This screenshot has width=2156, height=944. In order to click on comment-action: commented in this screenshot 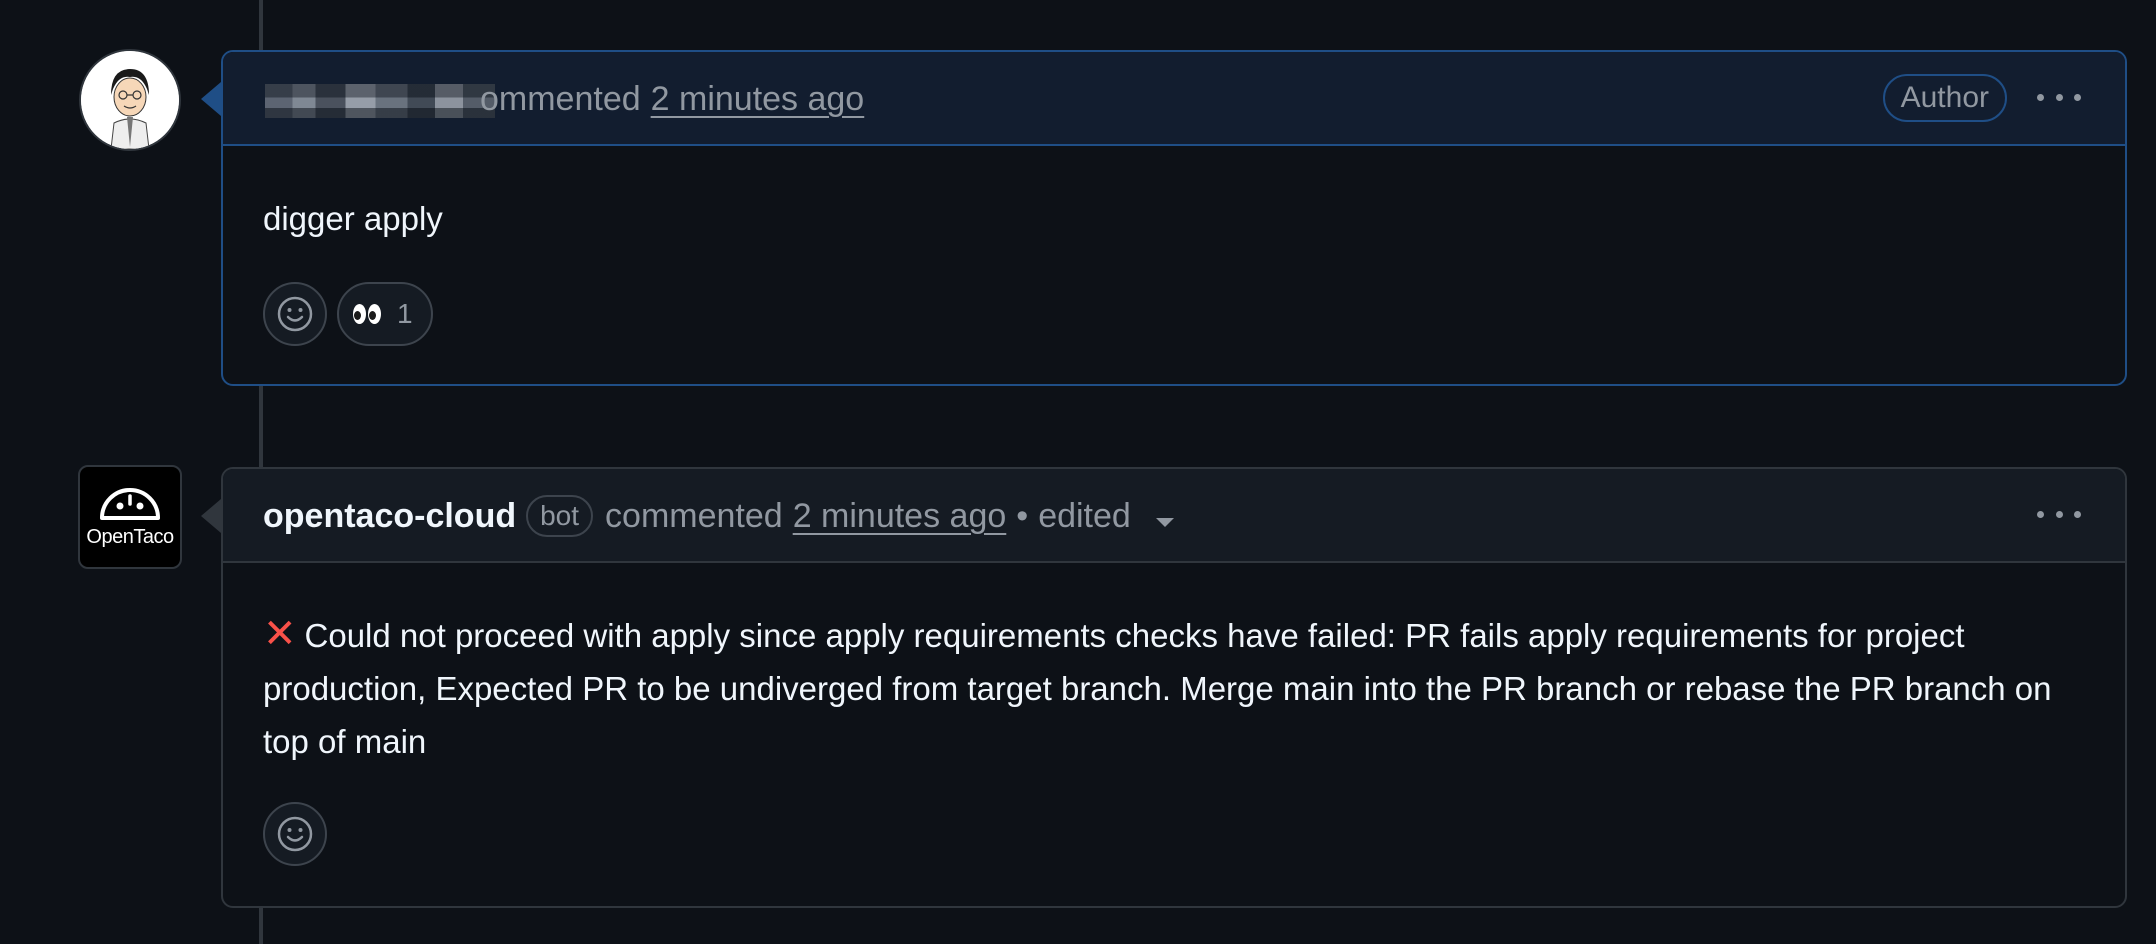, I will do `click(694, 515)`.